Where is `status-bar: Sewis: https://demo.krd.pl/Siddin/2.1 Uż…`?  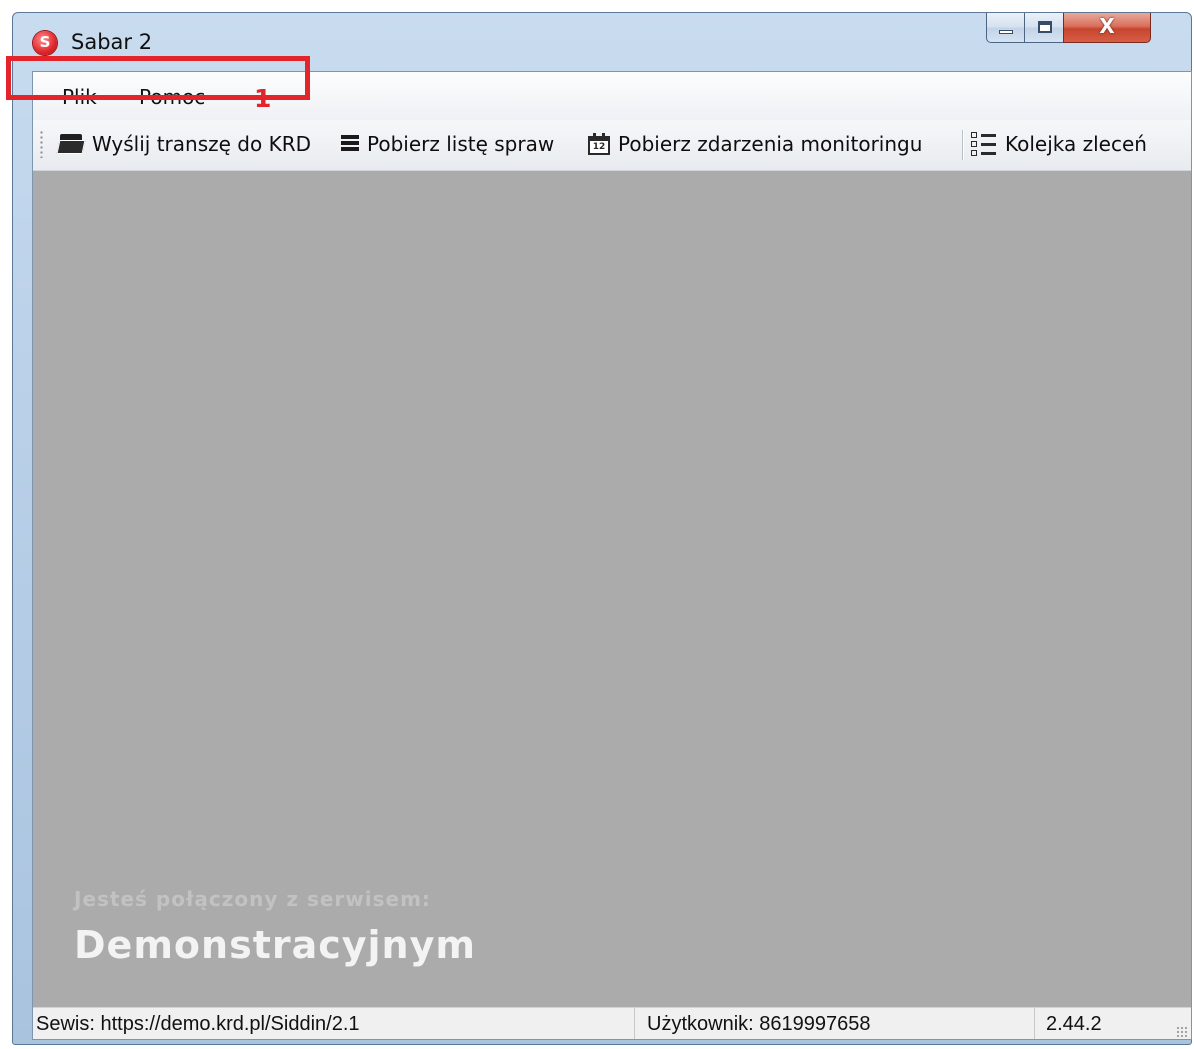
status-bar: Sewis: https://demo.krd.pl/Siddin/2.1 Uż… is located at coordinates (612, 1023).